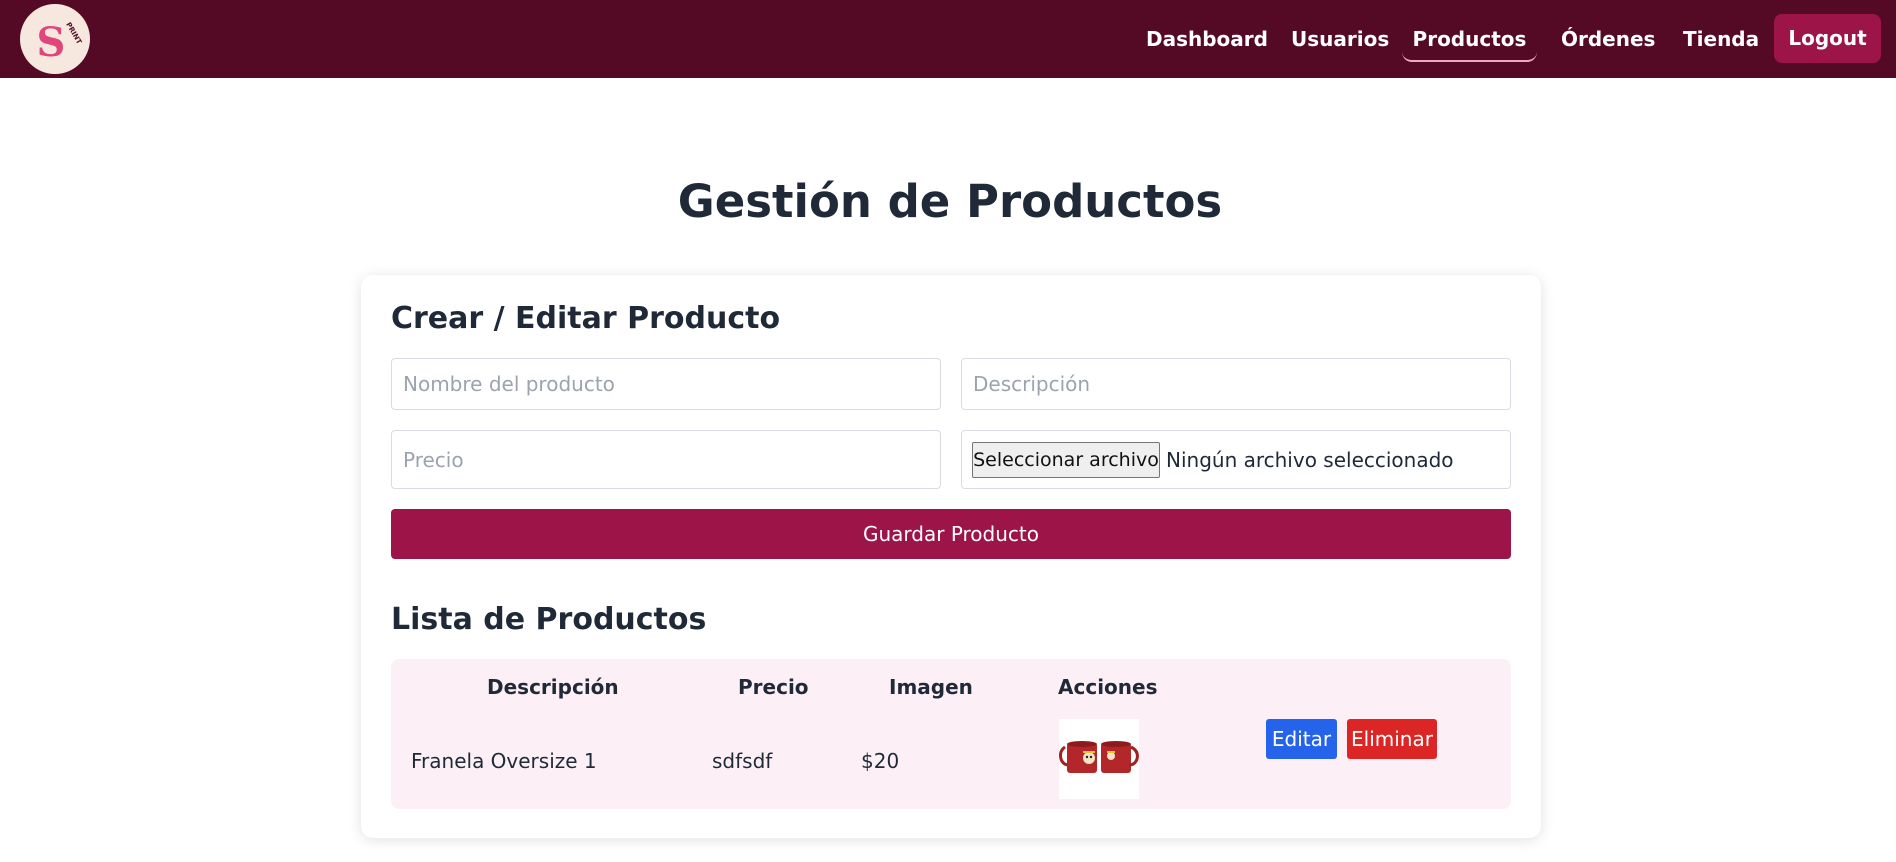 This screenshot has width=1896, height=862. I want to click on column-header-descripcion: Descripción, so click(553, 687).